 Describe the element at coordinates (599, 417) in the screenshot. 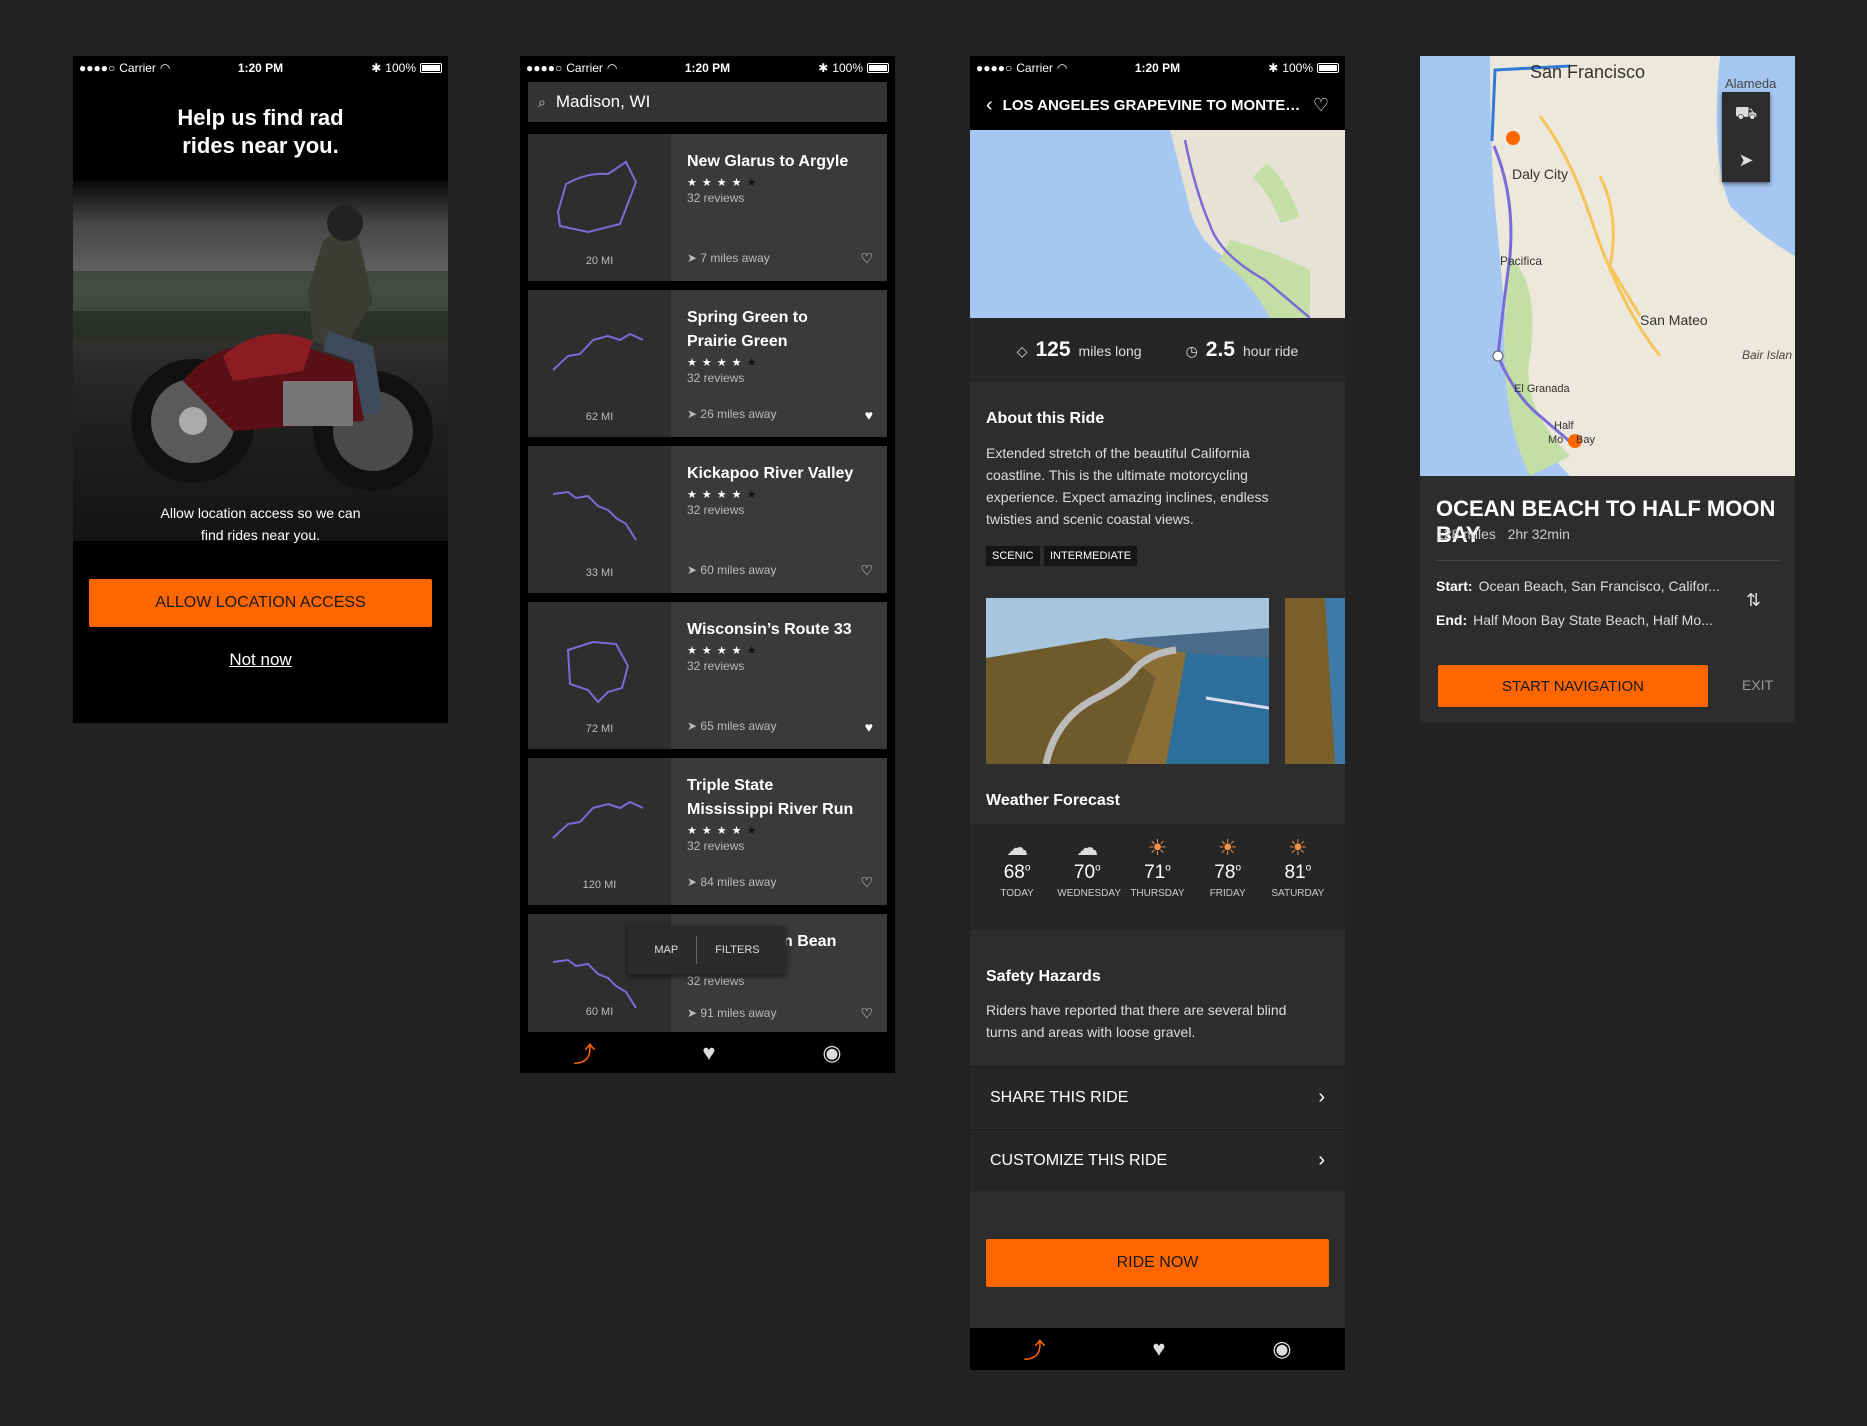

I see `route-length: 62 MI` at that location.